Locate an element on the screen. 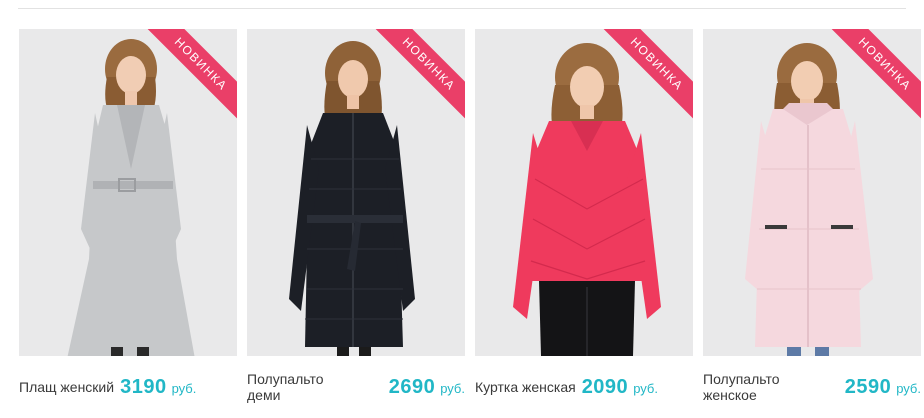  product-price: 2590 руб. is located at coordinates (883, 387).